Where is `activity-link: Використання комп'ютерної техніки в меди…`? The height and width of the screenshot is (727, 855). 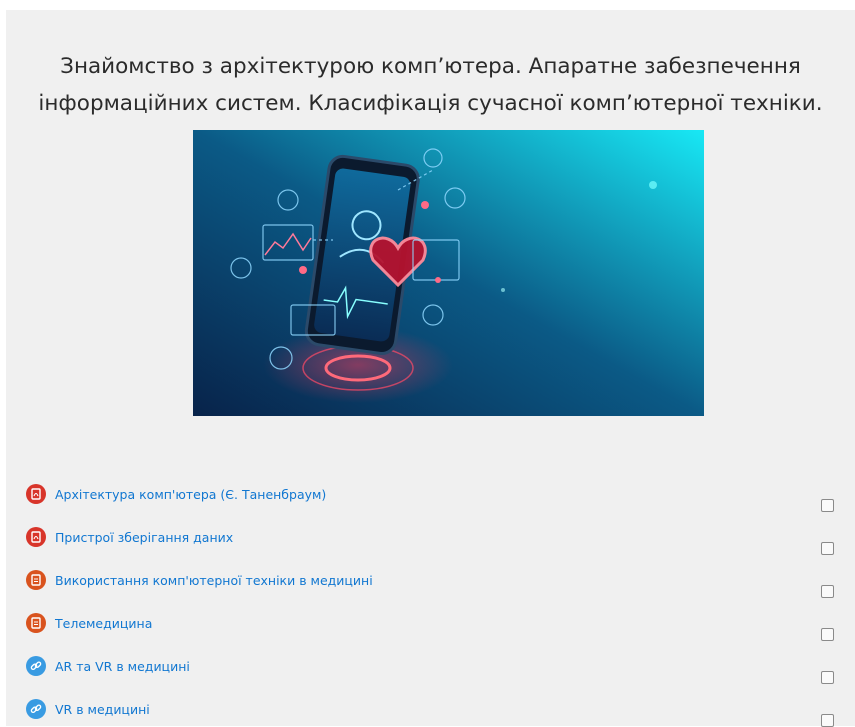 activity-link: Використання комп'ютерної техніки в меди… is located at coordinates (214, 580).